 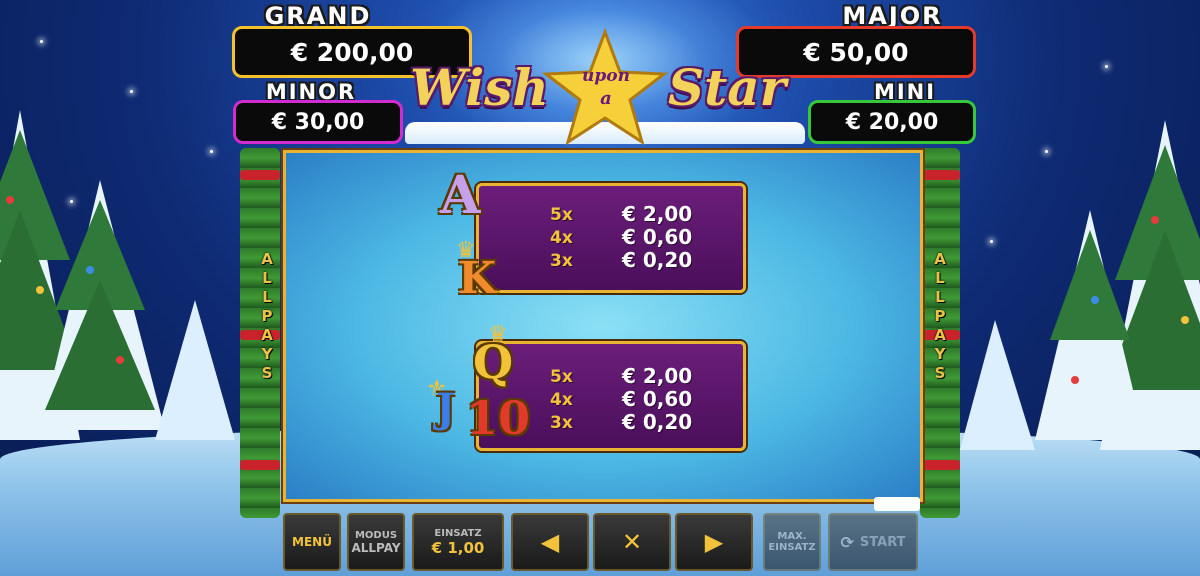 I want to click on symbol-q: Q, so click(x=493, y=362).